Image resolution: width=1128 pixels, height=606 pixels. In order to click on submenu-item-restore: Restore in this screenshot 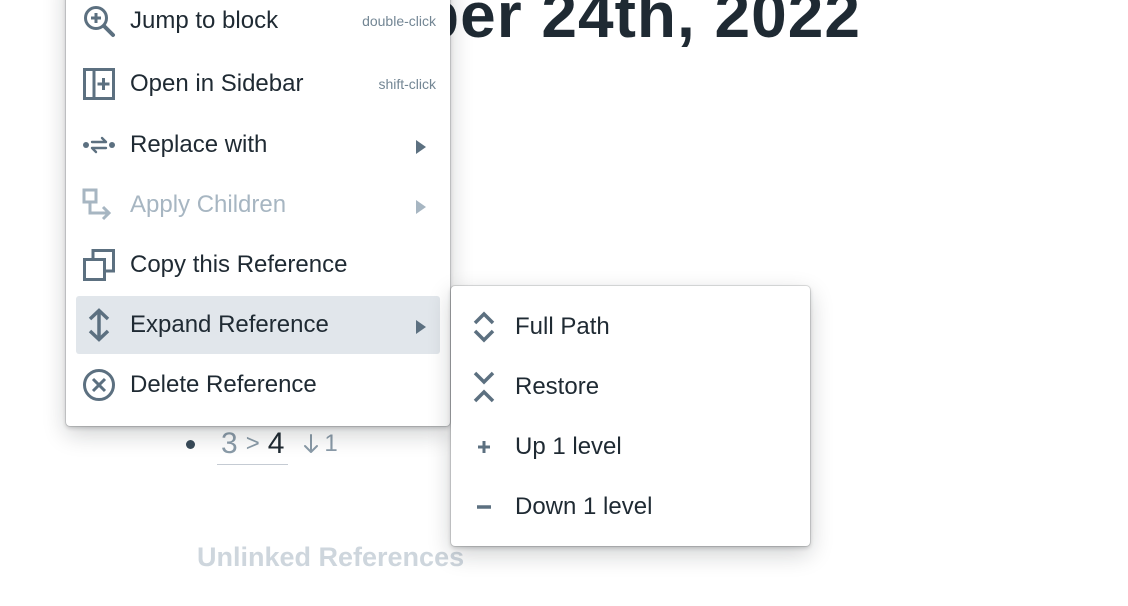, I will do `click(630, 387)`.